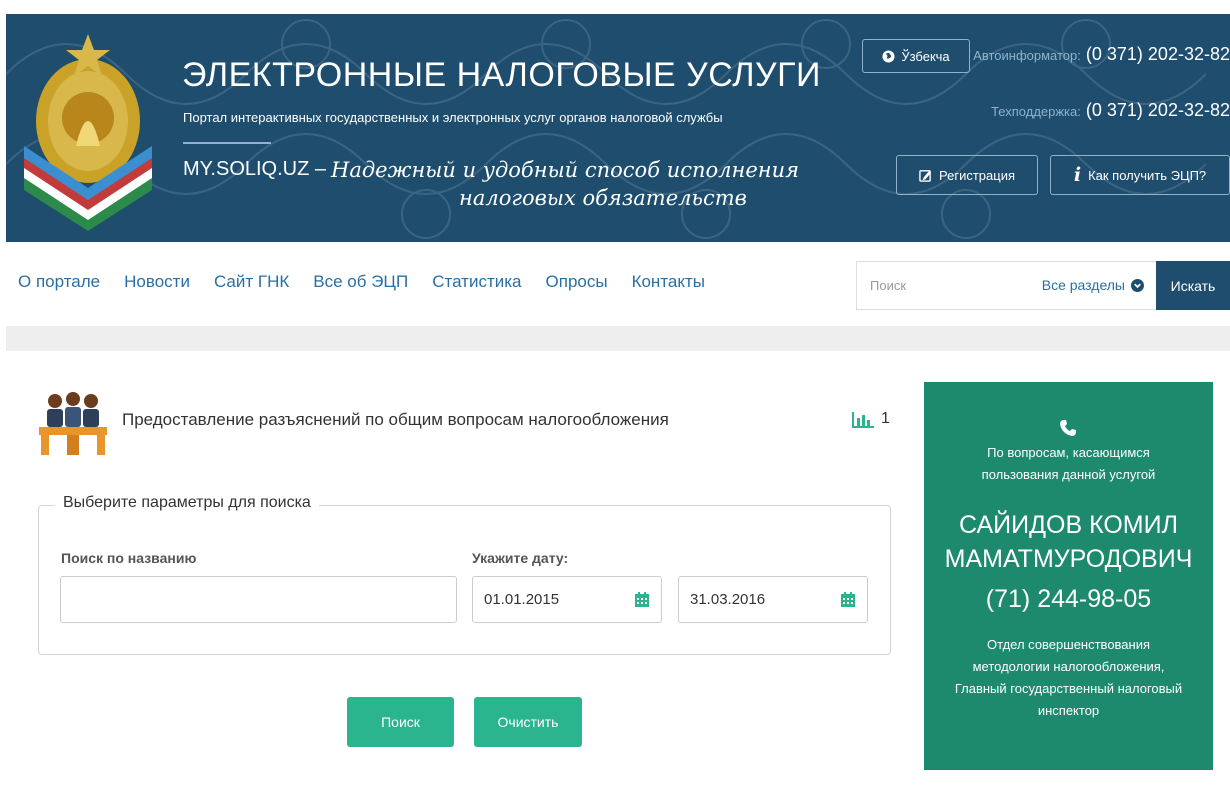  Describe the element at coordinates (1068, 428) in the screenshot. I see `phone-icon` at that location.